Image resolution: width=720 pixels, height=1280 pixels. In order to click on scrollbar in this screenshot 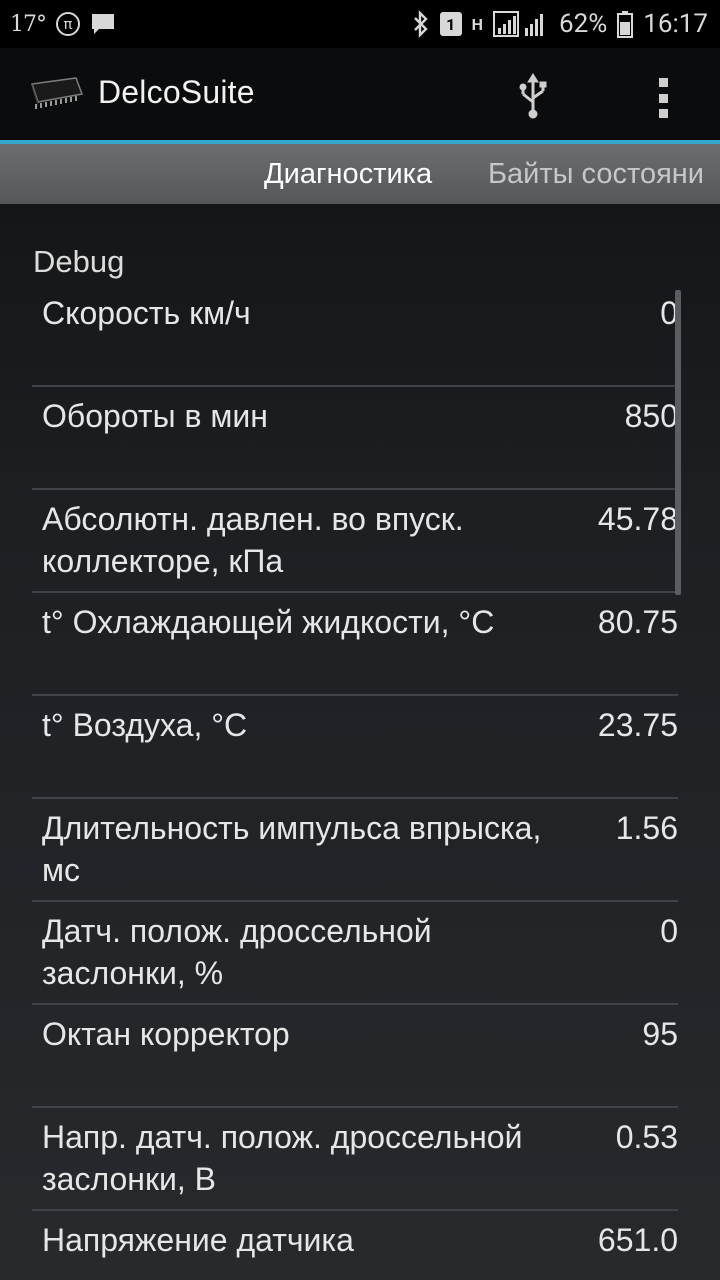, I will do `click(678, 442)`.